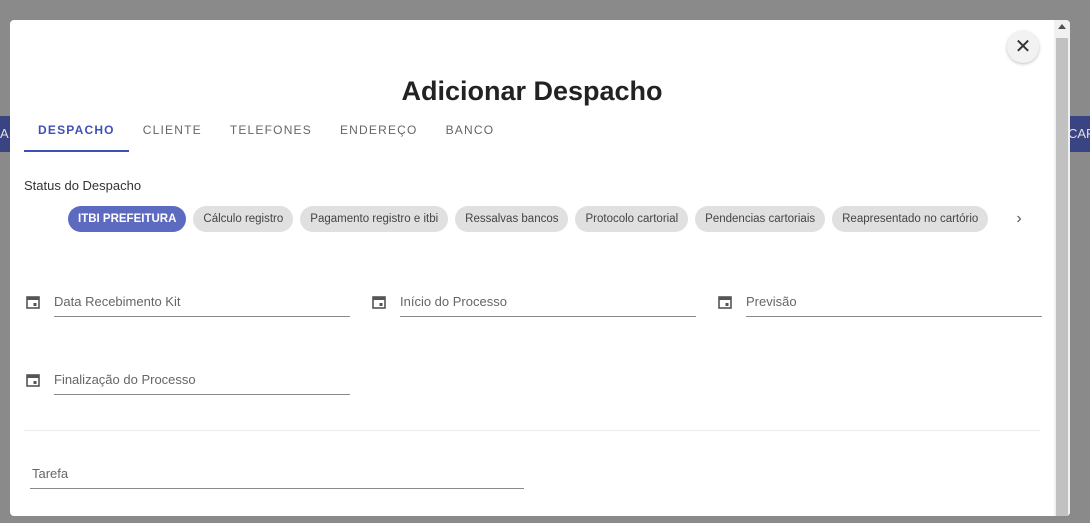 The width and height of the screenshot is (1090, 523). I want to click on task-field: Tarefa, so click(277, 478).